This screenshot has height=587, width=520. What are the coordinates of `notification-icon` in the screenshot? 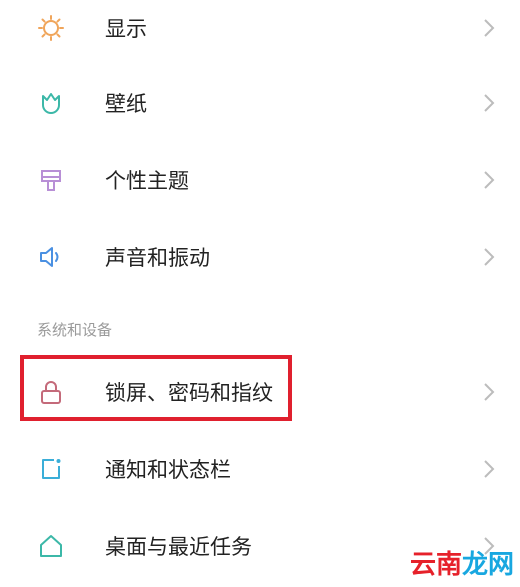 It's located at (51, 469).